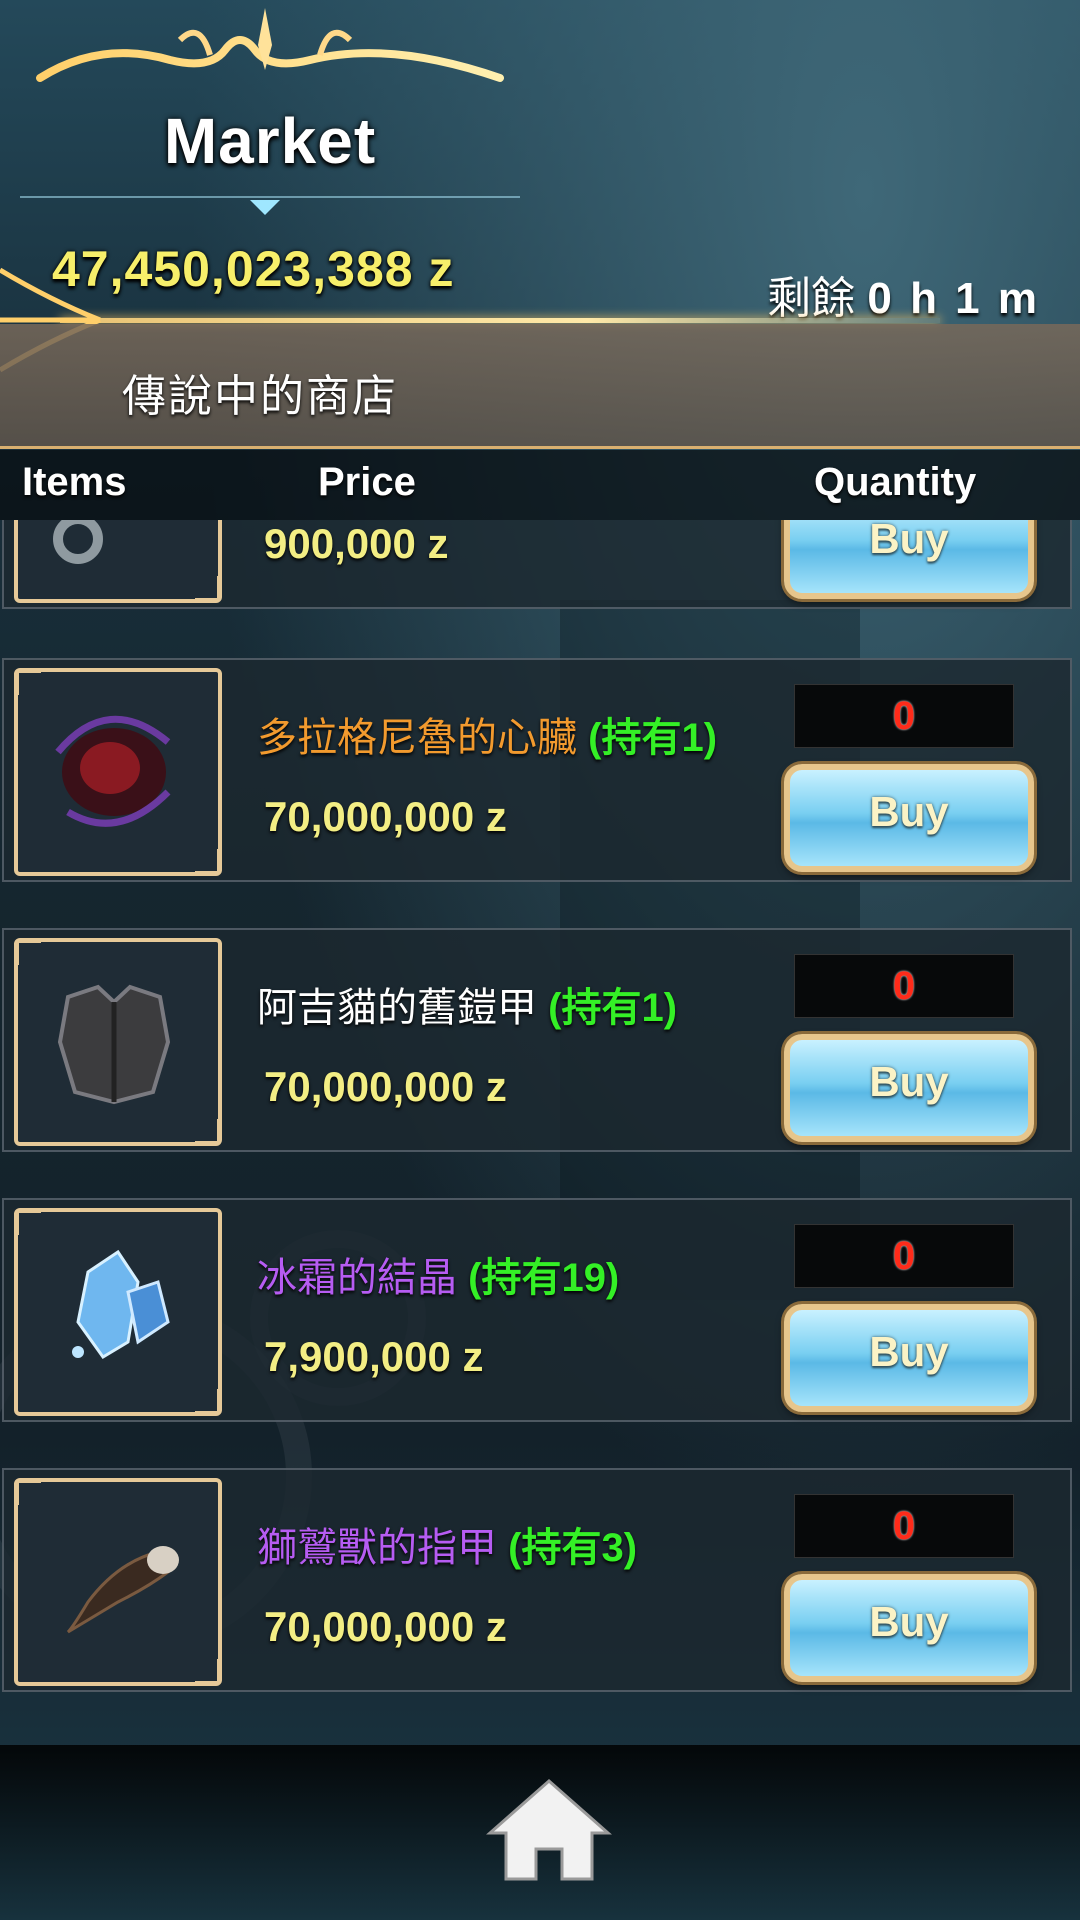 This screenshot has width=1080, height=1920. What do you see at coordinates (467, 1008) in the screenshot?
I see `item-name: 阿吉貓的舊鎧甲 (持有1)` at bounding box center [467, 1008].